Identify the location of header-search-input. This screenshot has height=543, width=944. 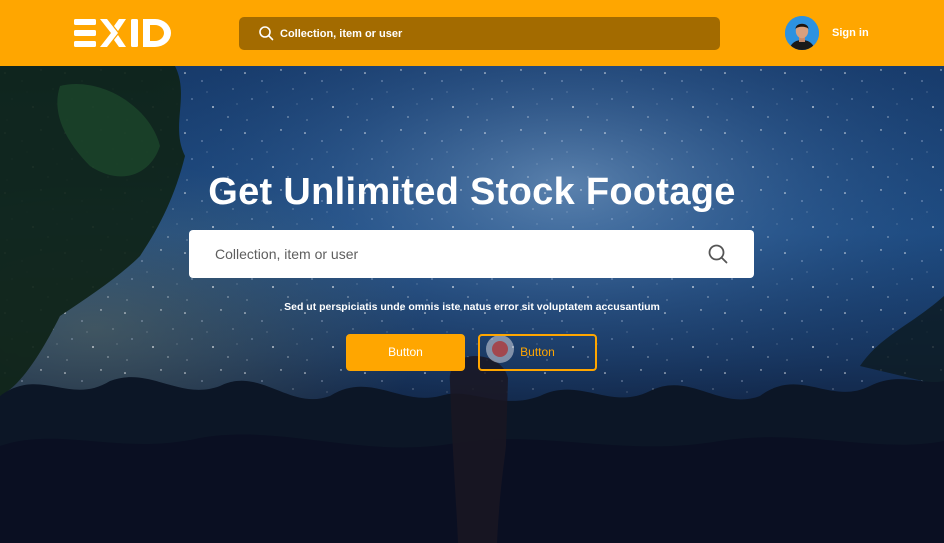
(490, 33).